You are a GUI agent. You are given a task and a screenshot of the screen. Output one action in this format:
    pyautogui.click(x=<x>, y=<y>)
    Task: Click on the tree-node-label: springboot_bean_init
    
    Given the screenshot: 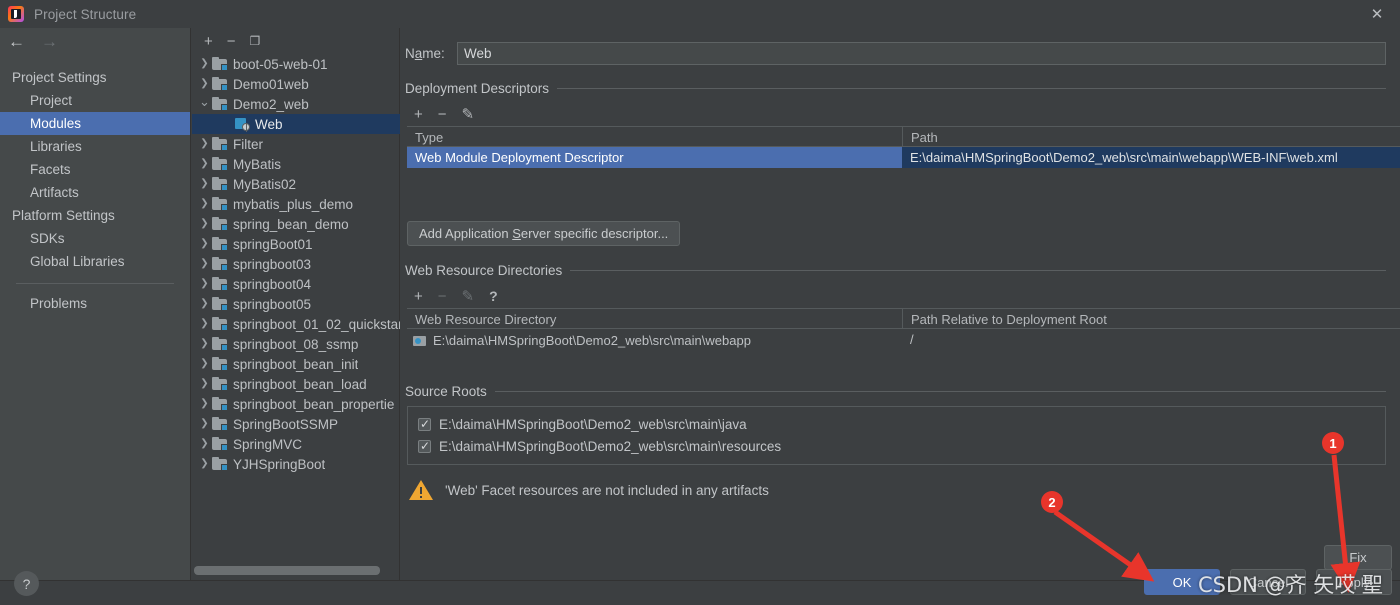 What is the action you would take?
    pyautogui.click(x=296, y=364)
    